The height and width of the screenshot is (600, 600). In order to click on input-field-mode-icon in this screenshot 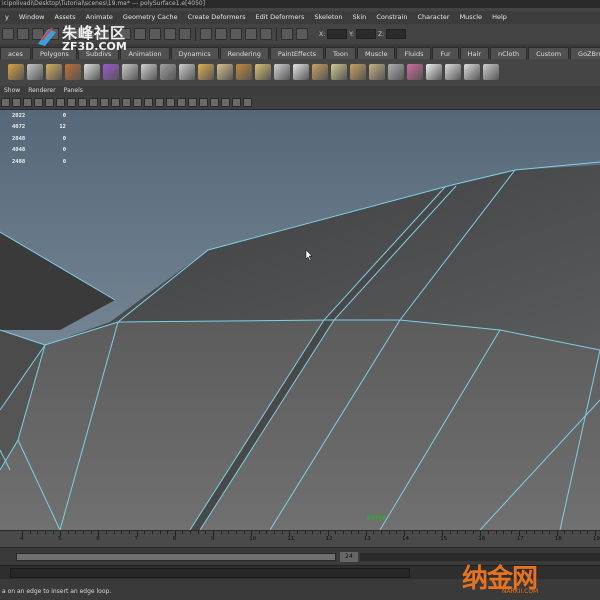, I will do `click(287, 34)`.